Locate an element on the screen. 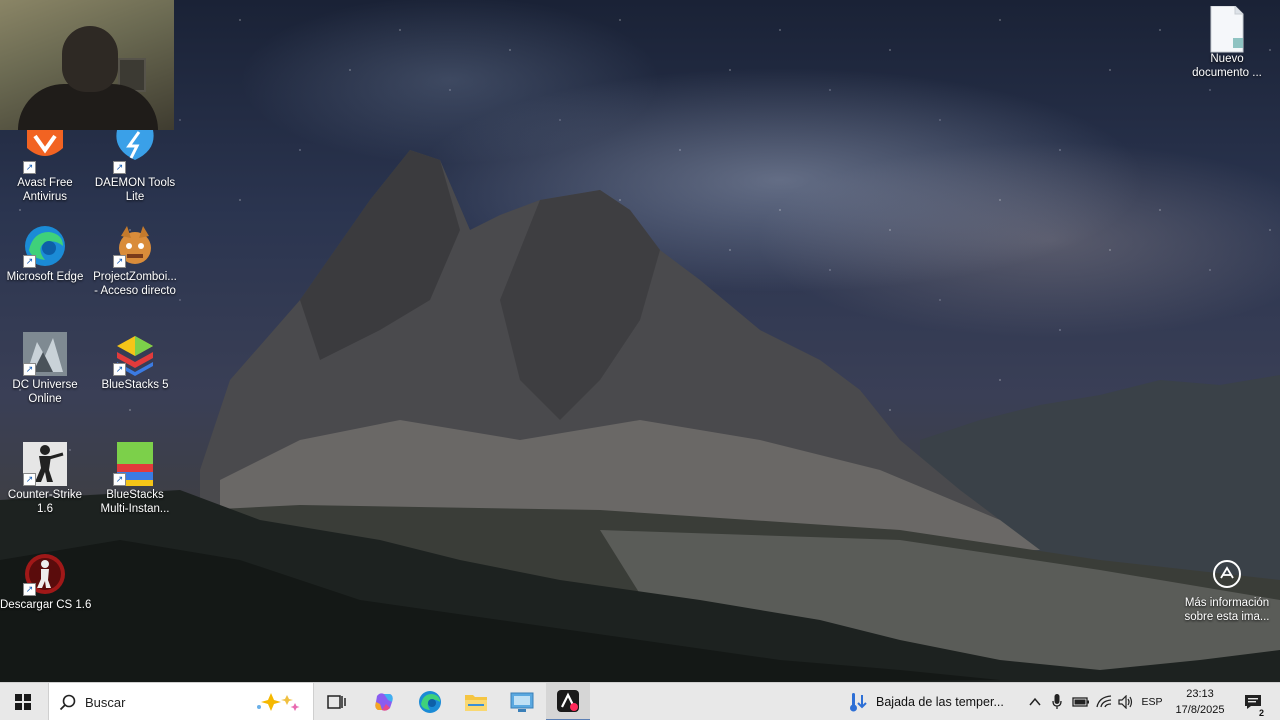 This screenshot has width=1280, height=720. camera-info-icon is located at coordinates (1227, 574).